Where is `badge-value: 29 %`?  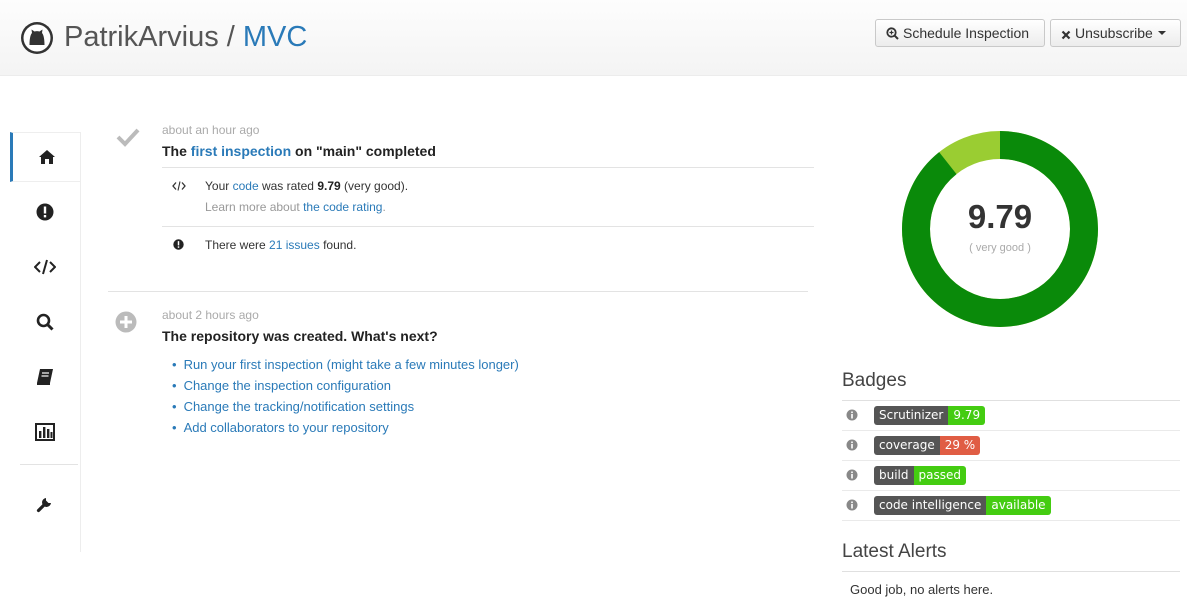 badge-value: 29 % is located at coordinates (960, 445).